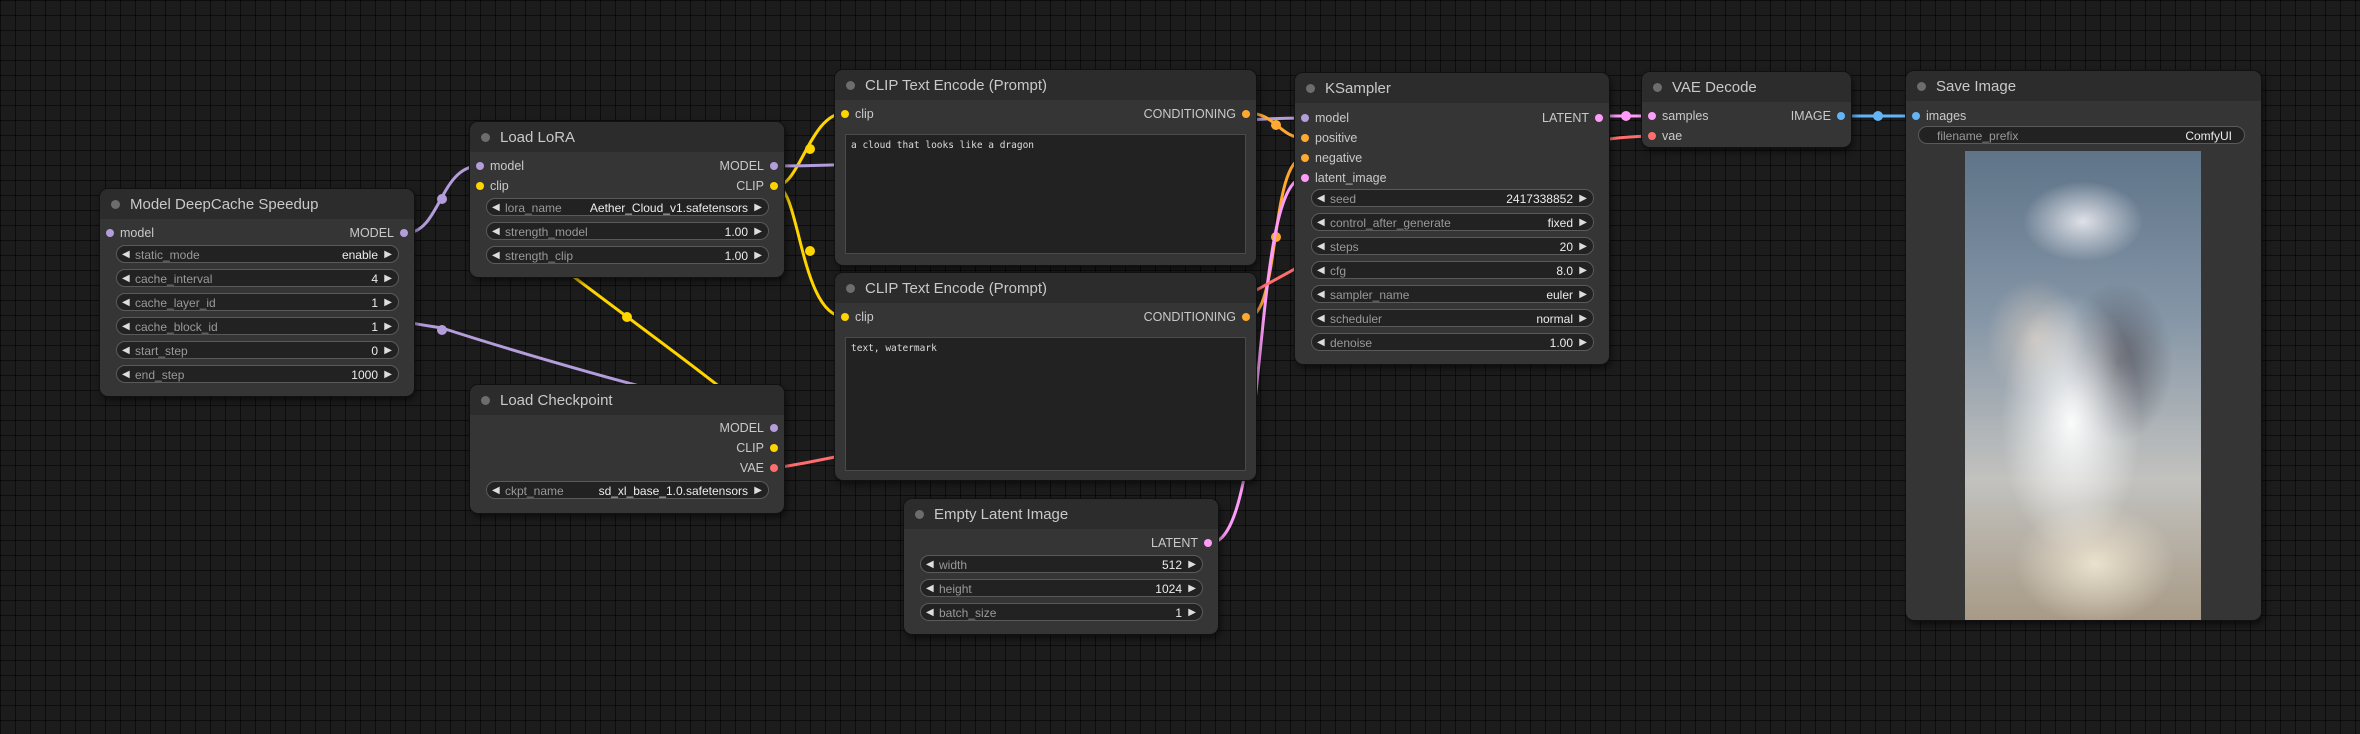 This screenshot has height=734, width=2360. Describe the element at coordinates (1572, 118) in the screenshot. I see `output-latent: LATENT` at that location.